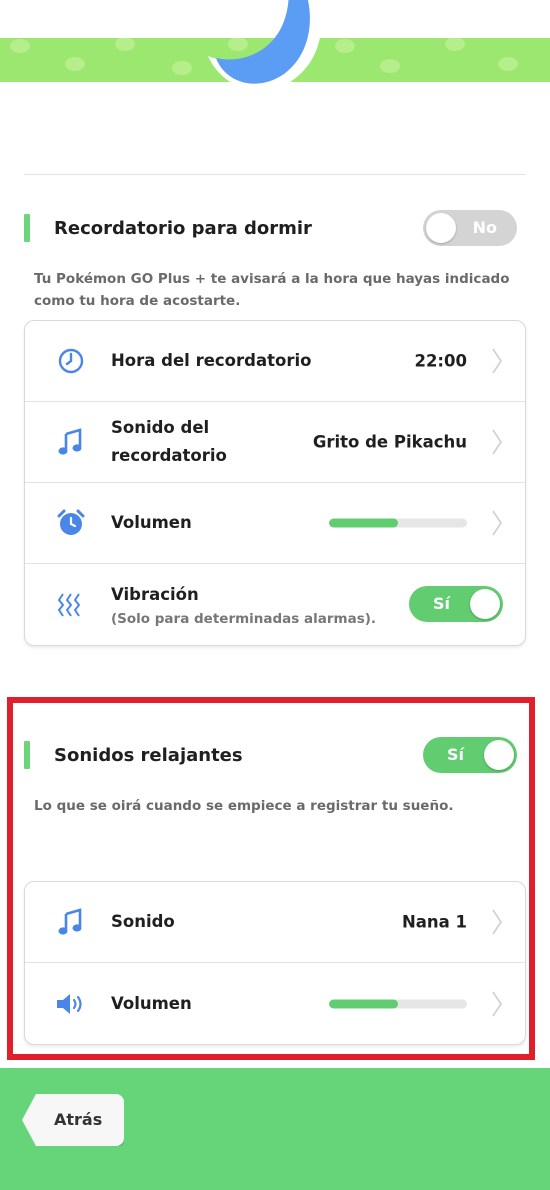  I want to click on moon-icon, so click(265, 45).